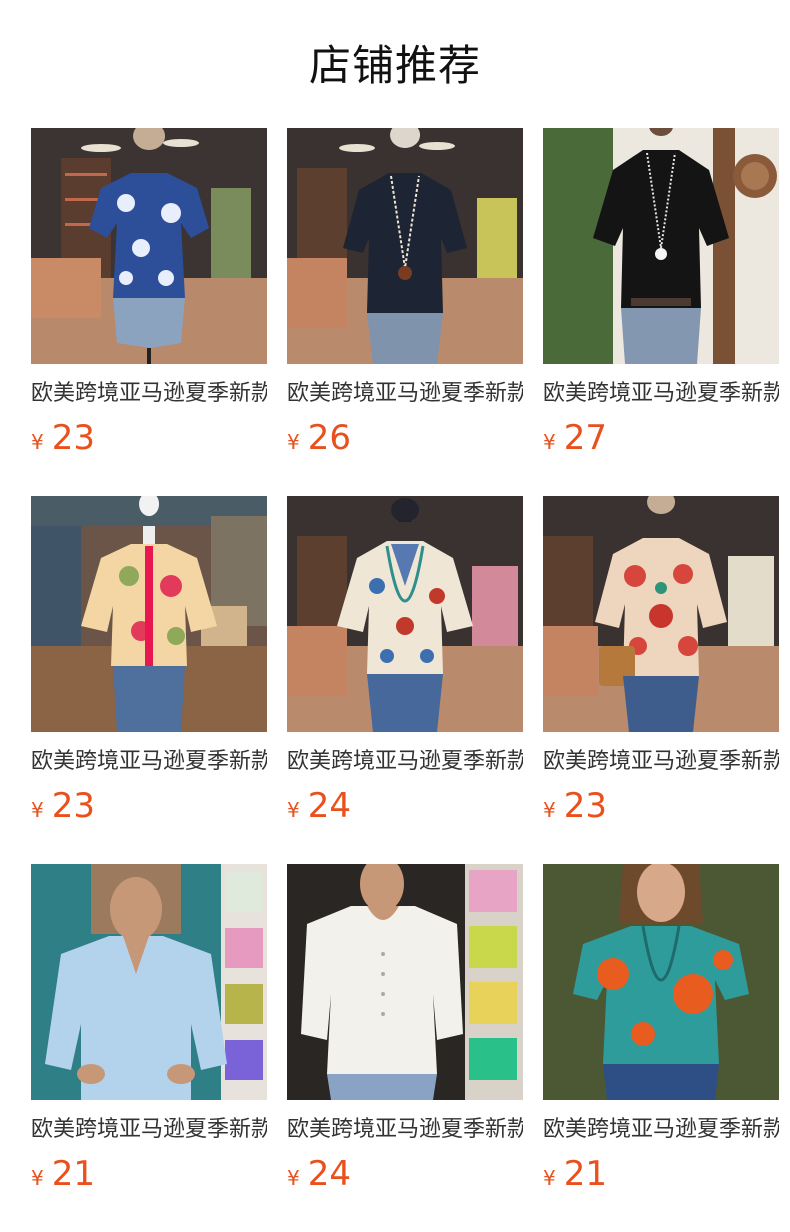 This screenshot has width=790, height=1232. I want to click on price-amount: 26, so click(329, 438).